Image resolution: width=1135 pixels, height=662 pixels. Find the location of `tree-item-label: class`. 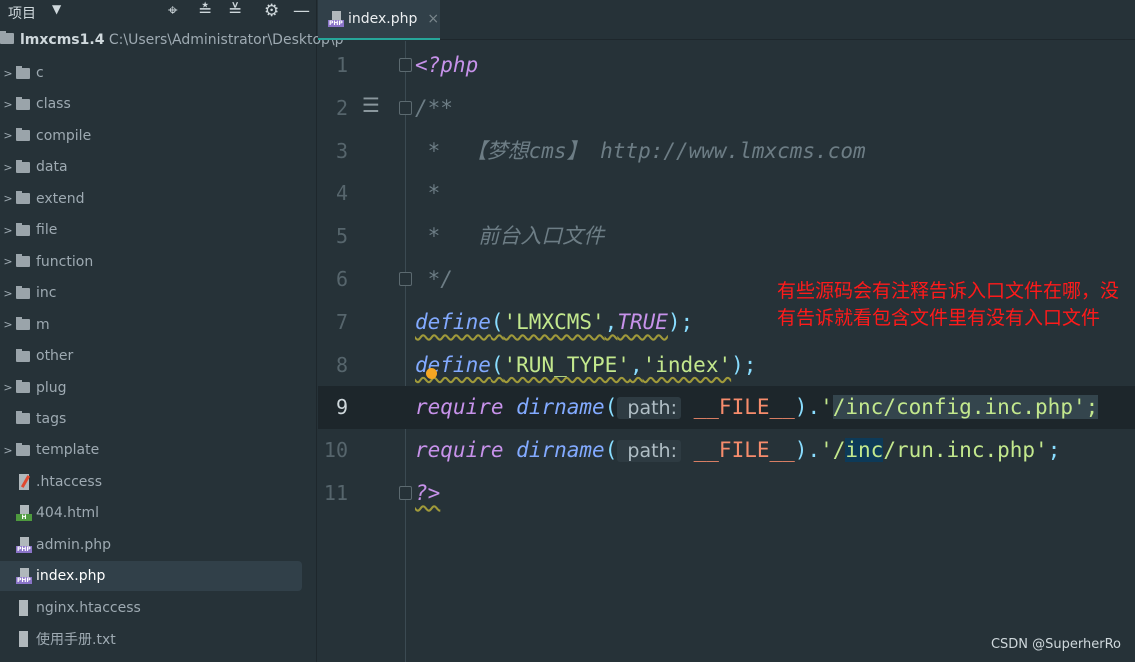

tree-item-label: class is located at coordinates (53, 104).